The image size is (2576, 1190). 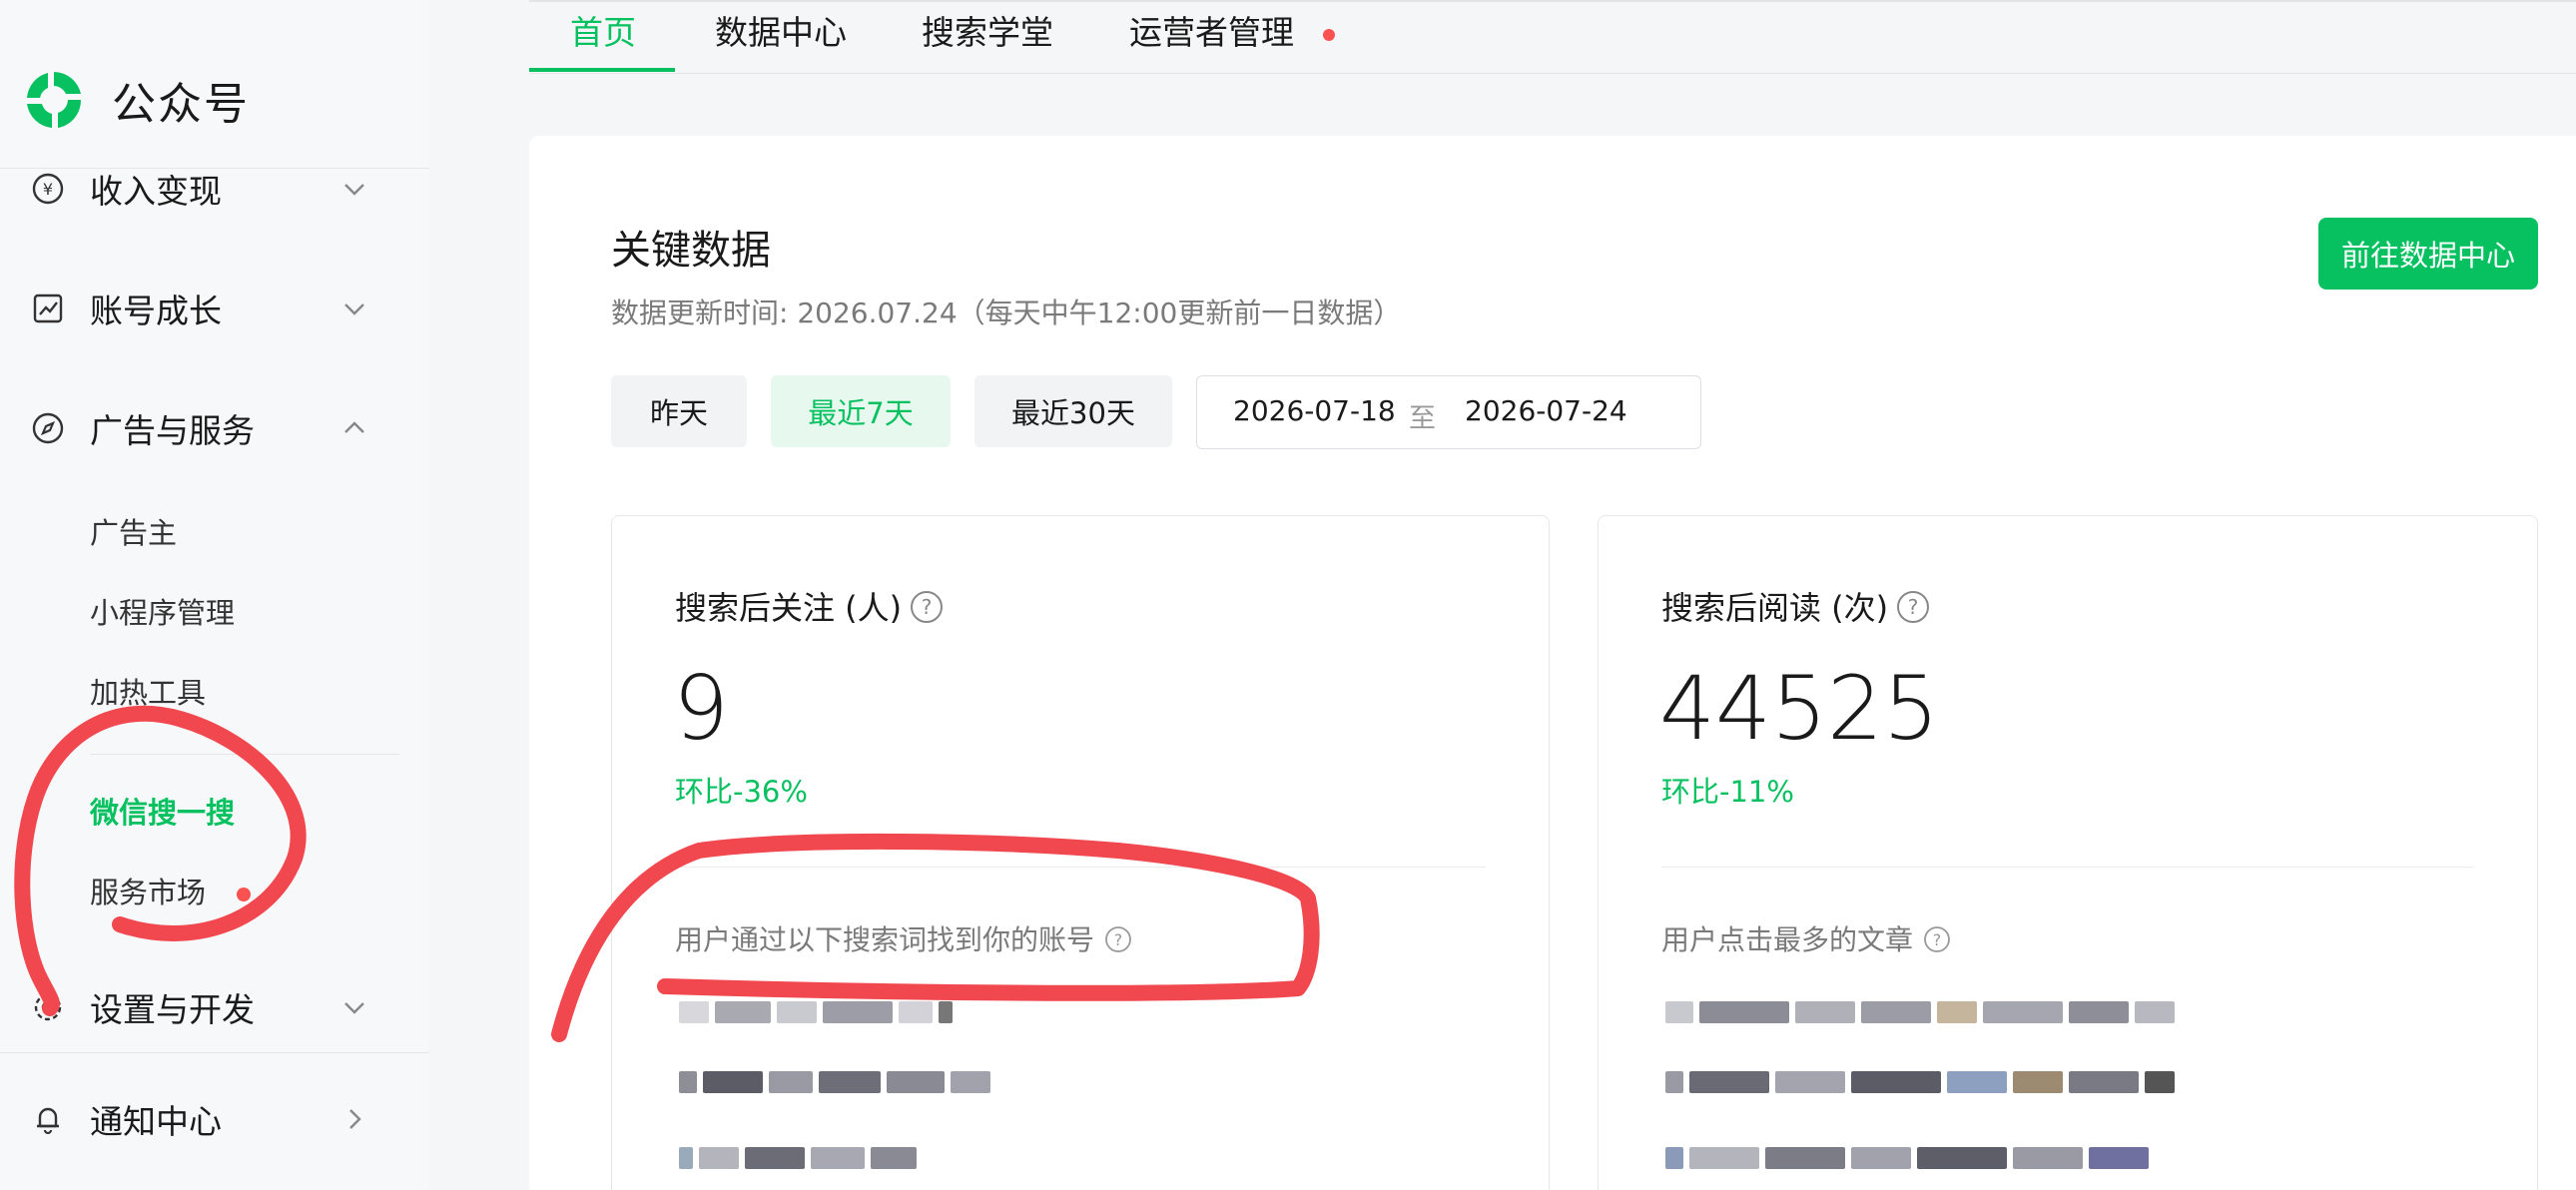 I want to click on chevron-right-icon, so click(x=355, y=1119).